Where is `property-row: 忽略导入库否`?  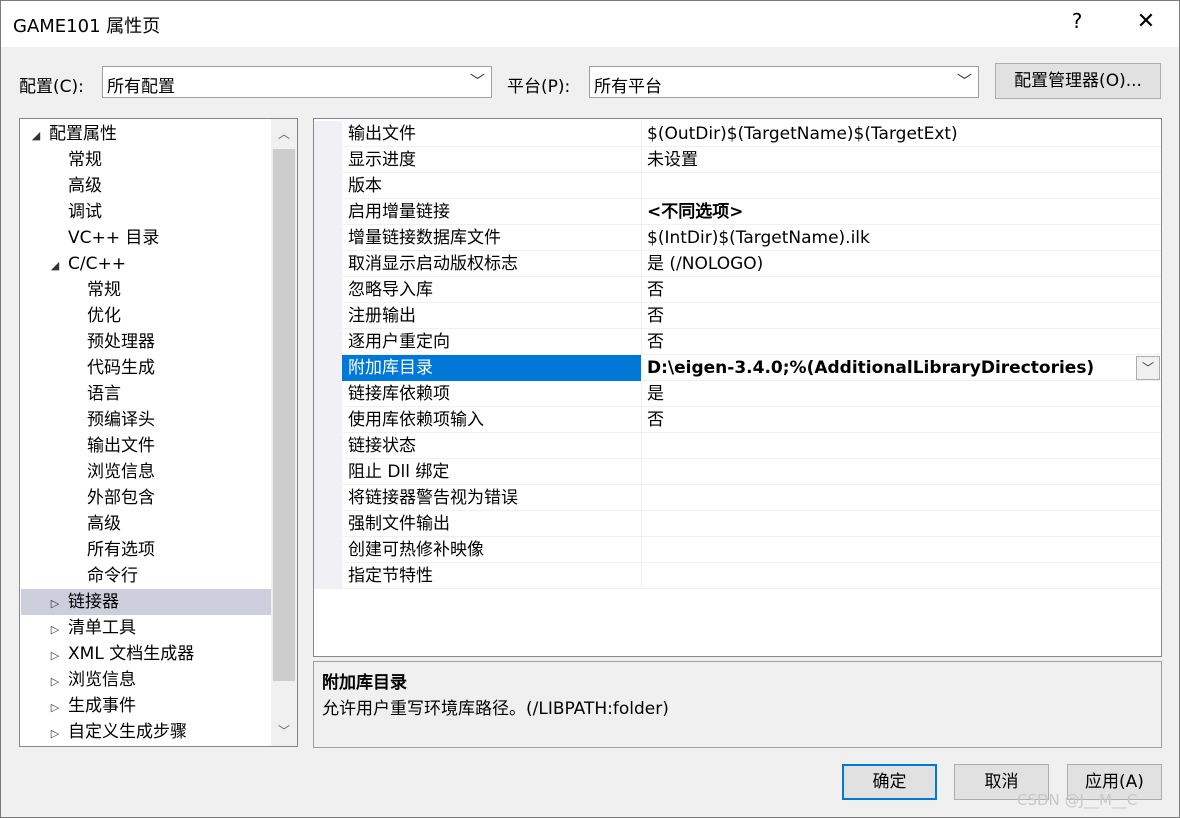
property-row: 忽略导入库否 is located at coordinates (737, 290).